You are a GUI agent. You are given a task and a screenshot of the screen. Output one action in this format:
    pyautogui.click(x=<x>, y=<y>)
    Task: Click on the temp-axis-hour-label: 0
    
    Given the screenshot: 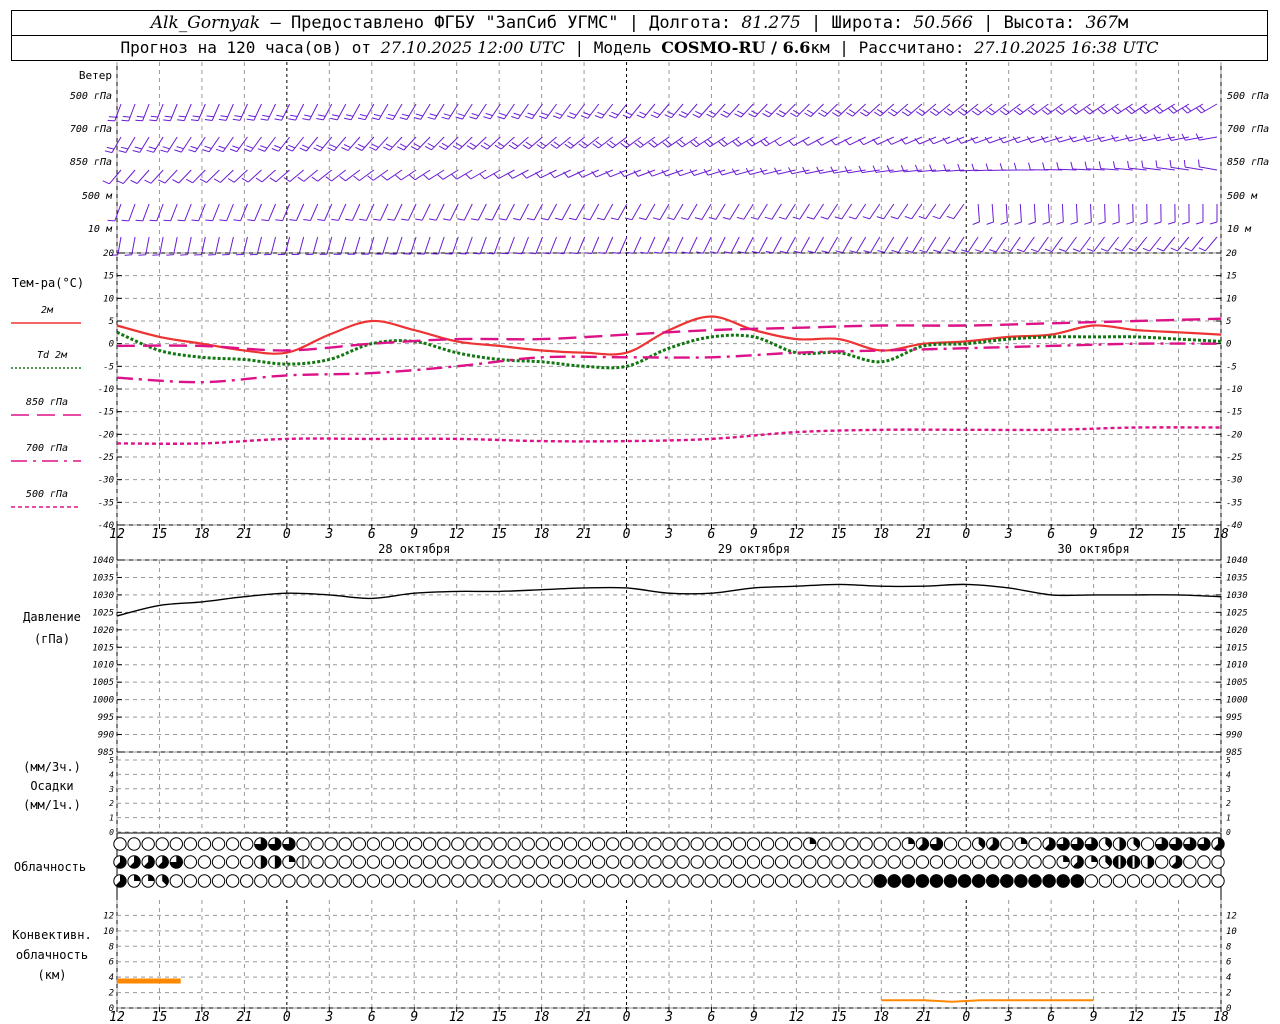 What is the action you would take?
    pyautogui.click(x=287, y=534)
    